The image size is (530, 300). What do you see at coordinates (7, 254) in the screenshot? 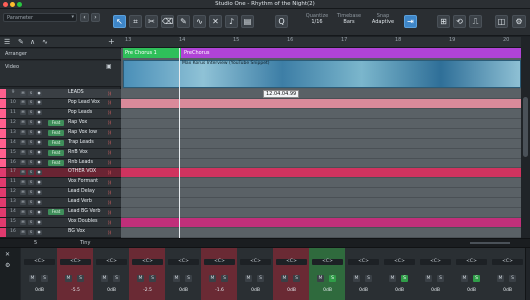
I see `close-mixer-icon: ✕` at bounding box center [7, 254].